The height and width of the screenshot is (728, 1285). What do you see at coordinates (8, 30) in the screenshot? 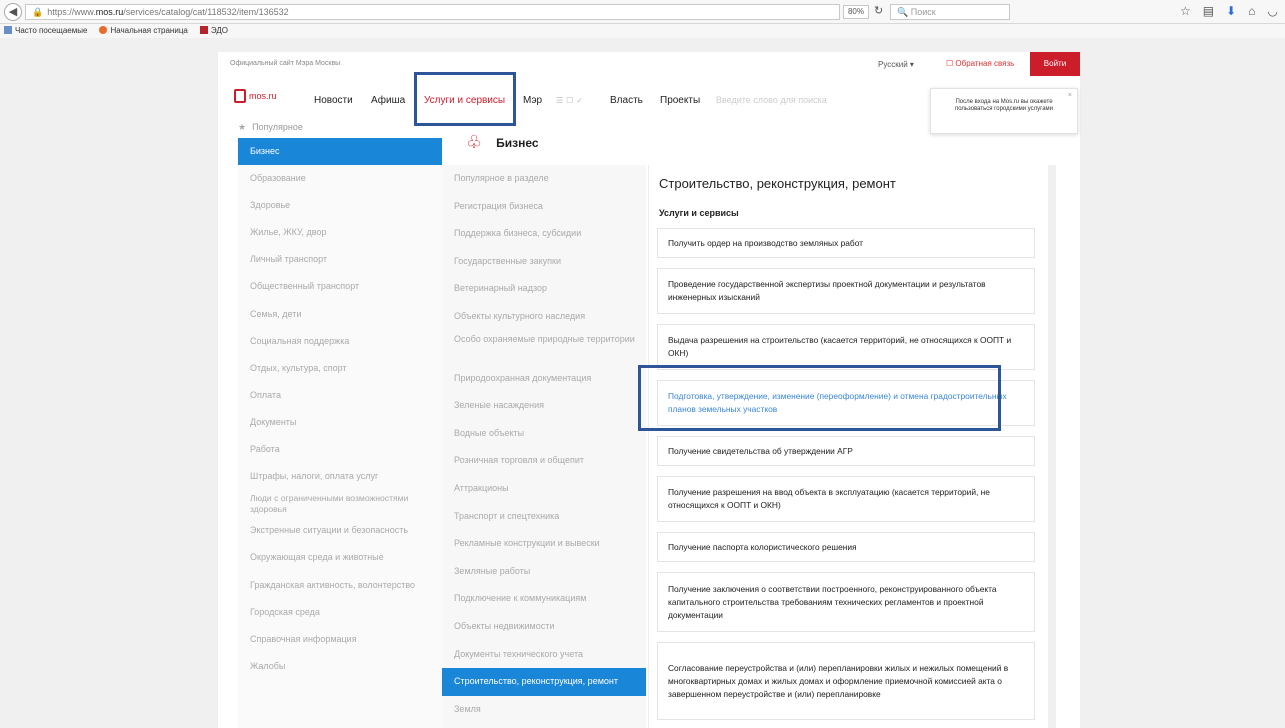
I see `bookmark-folder-icon` at bounding box center [8, 30].